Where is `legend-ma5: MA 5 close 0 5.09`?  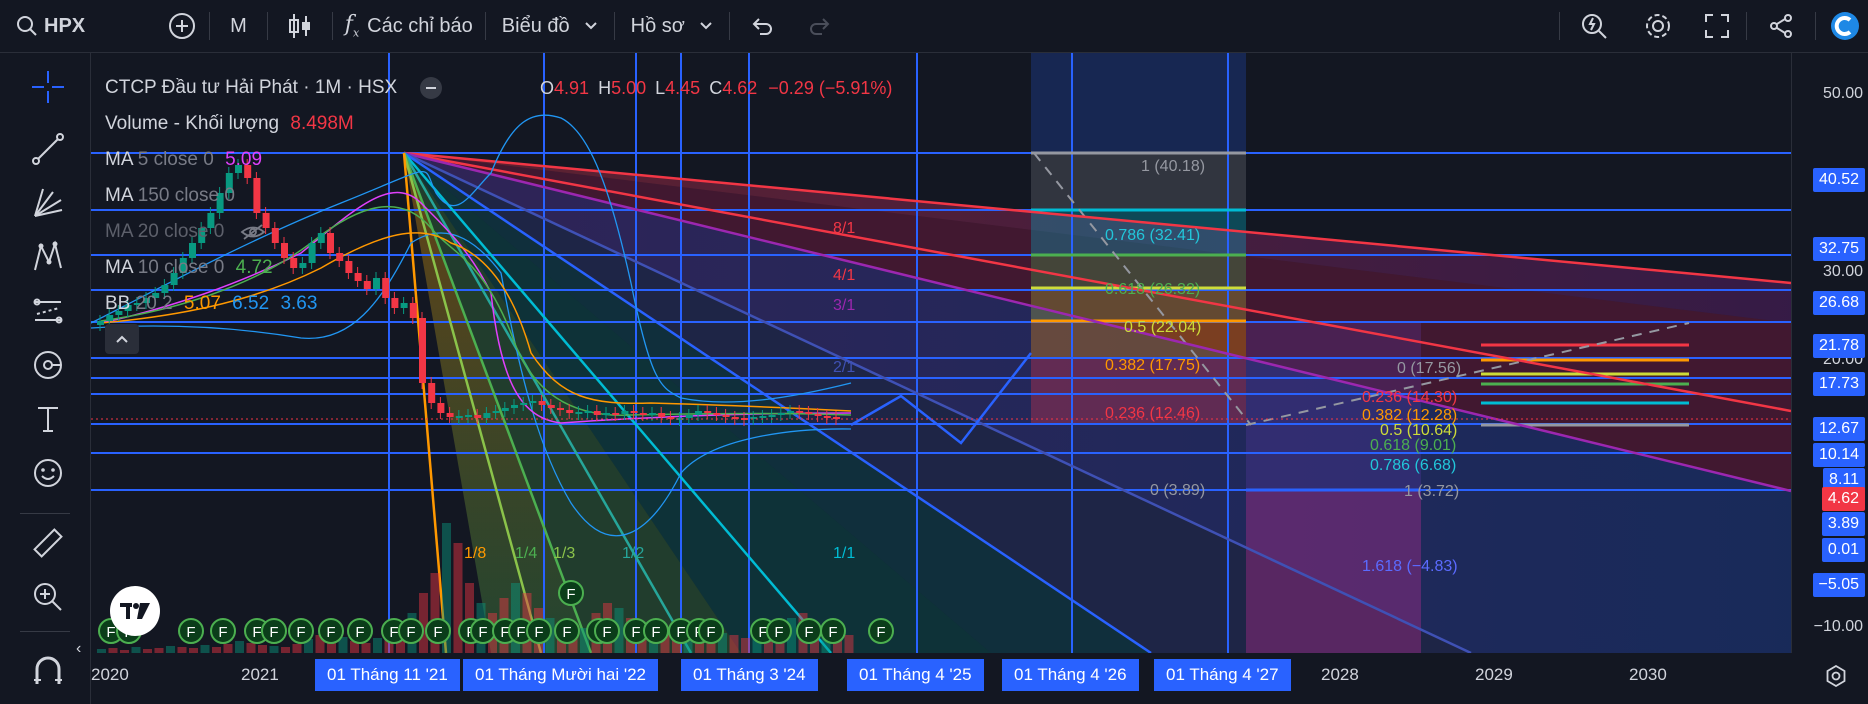 legend-ma5: MA 5 close 0 5.09 is located at coordinates (273, 160).